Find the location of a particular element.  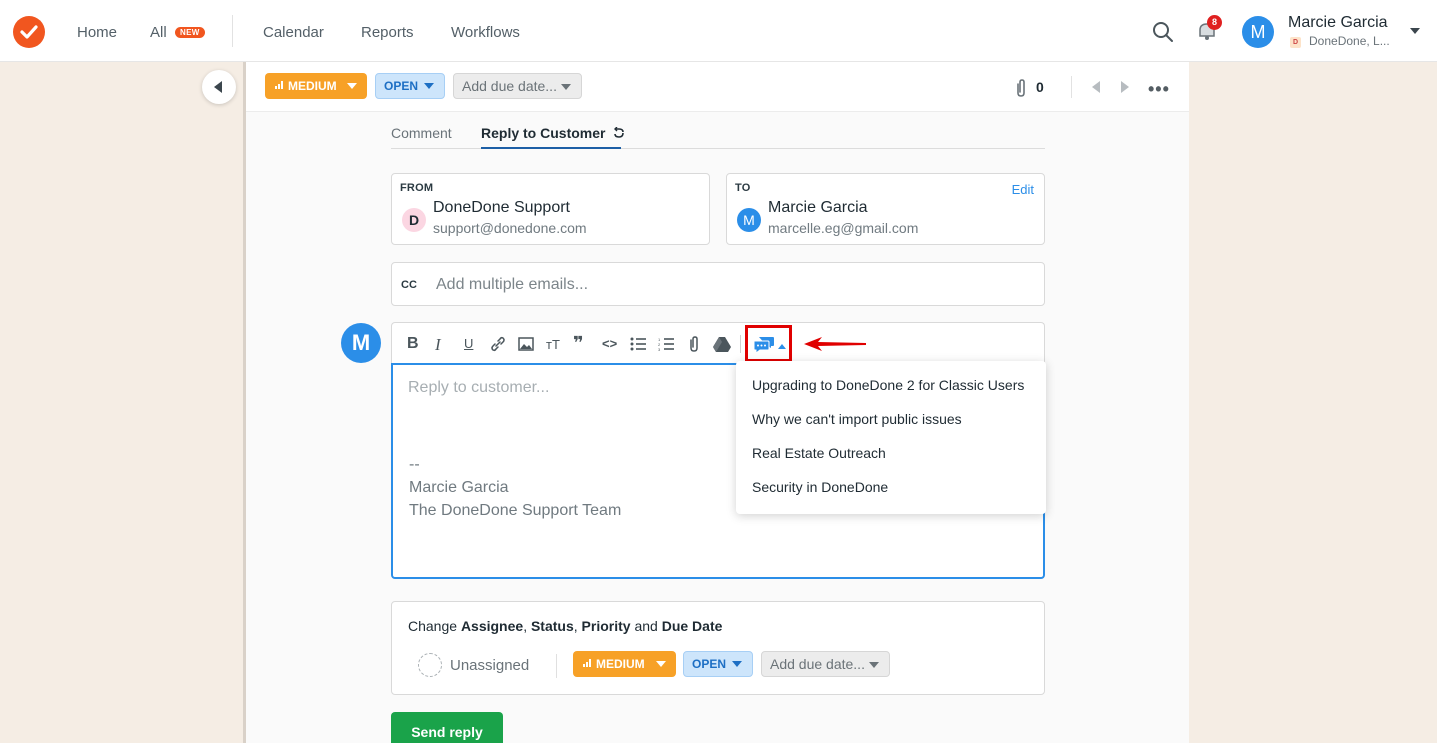

collapse-sidebar-button is located at coordinates (219, 87).